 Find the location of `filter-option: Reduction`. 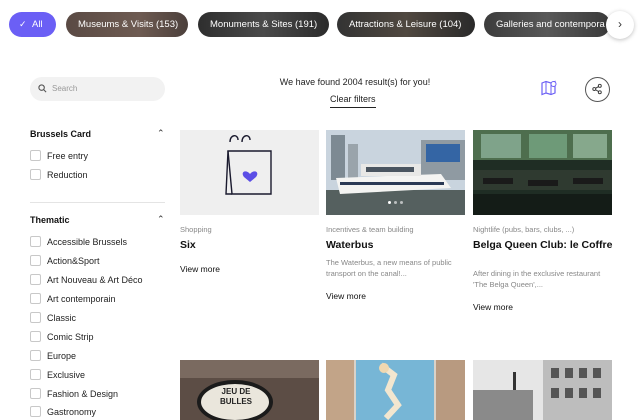

filter-option: Reduction is located at coordinates (59, 176).